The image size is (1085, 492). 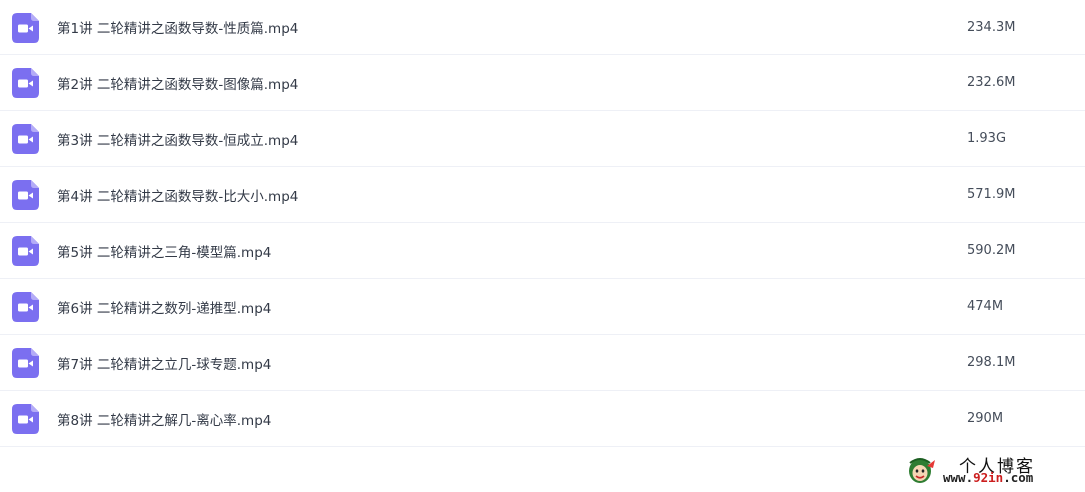 I want to click on file-name: 第2讲 二轮精讲之函数导数-图像篇.mp4, so click(x=177, y=82).